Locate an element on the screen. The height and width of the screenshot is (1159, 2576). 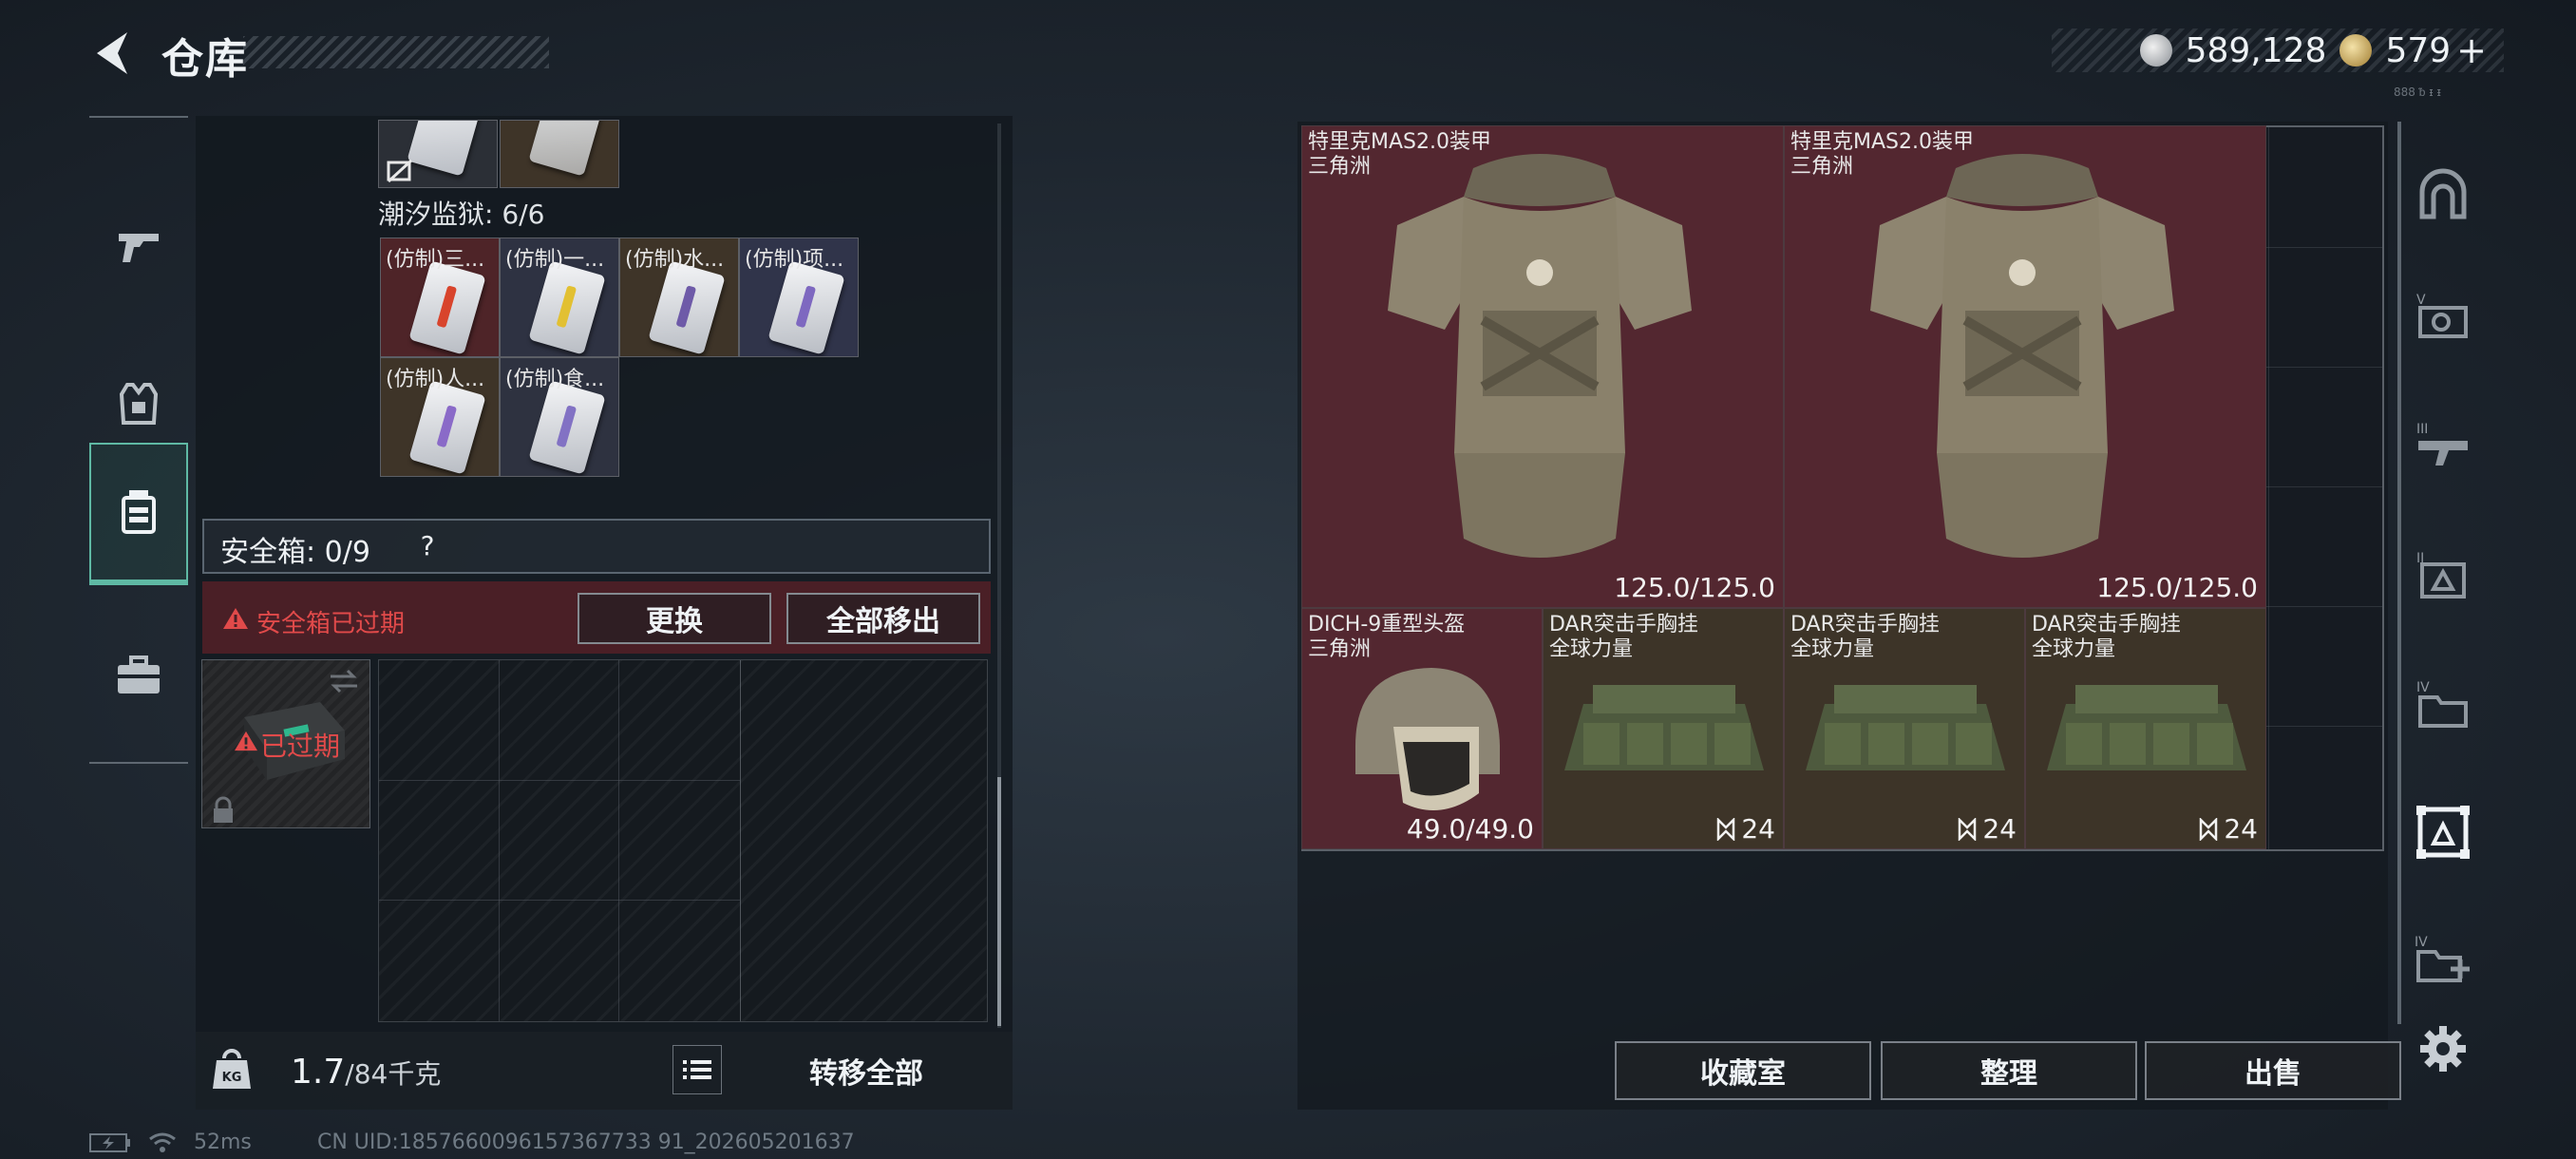
ping-value: 52ms is located at coordinates (223, 1142).